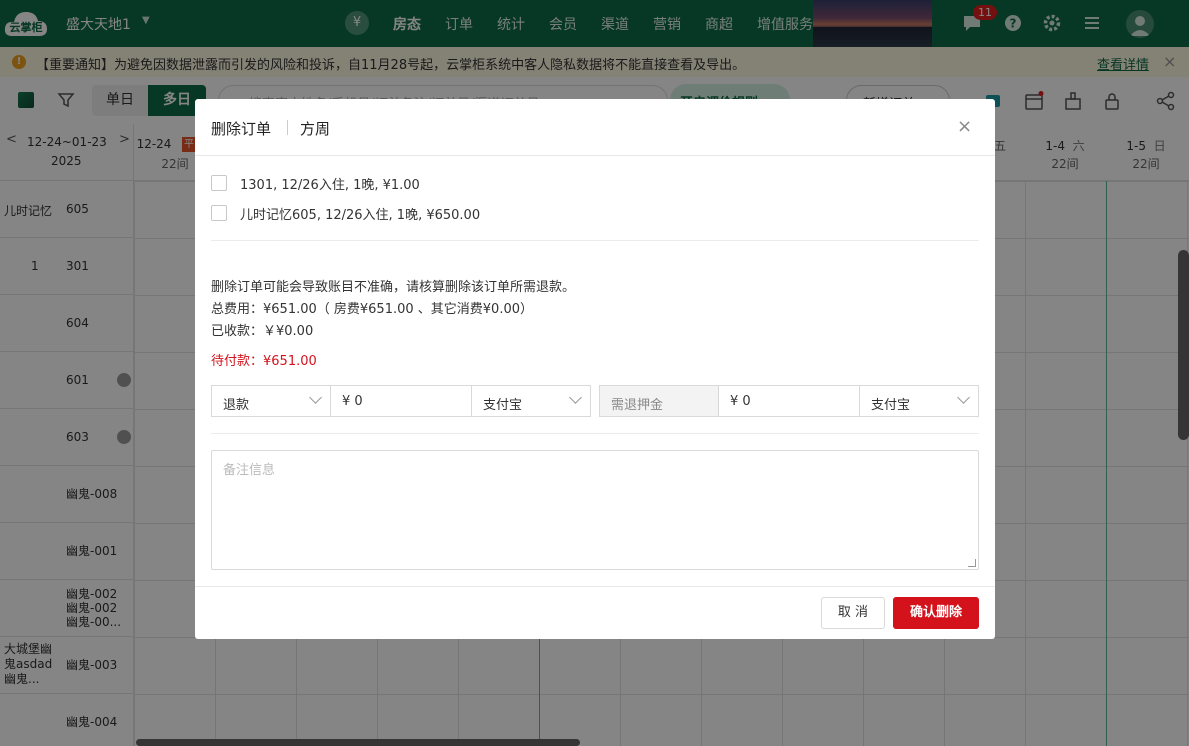 This screenshot has height=746, width=1189. I want to click on deposit-amount-input: ¥ 0, so click(789, 401).